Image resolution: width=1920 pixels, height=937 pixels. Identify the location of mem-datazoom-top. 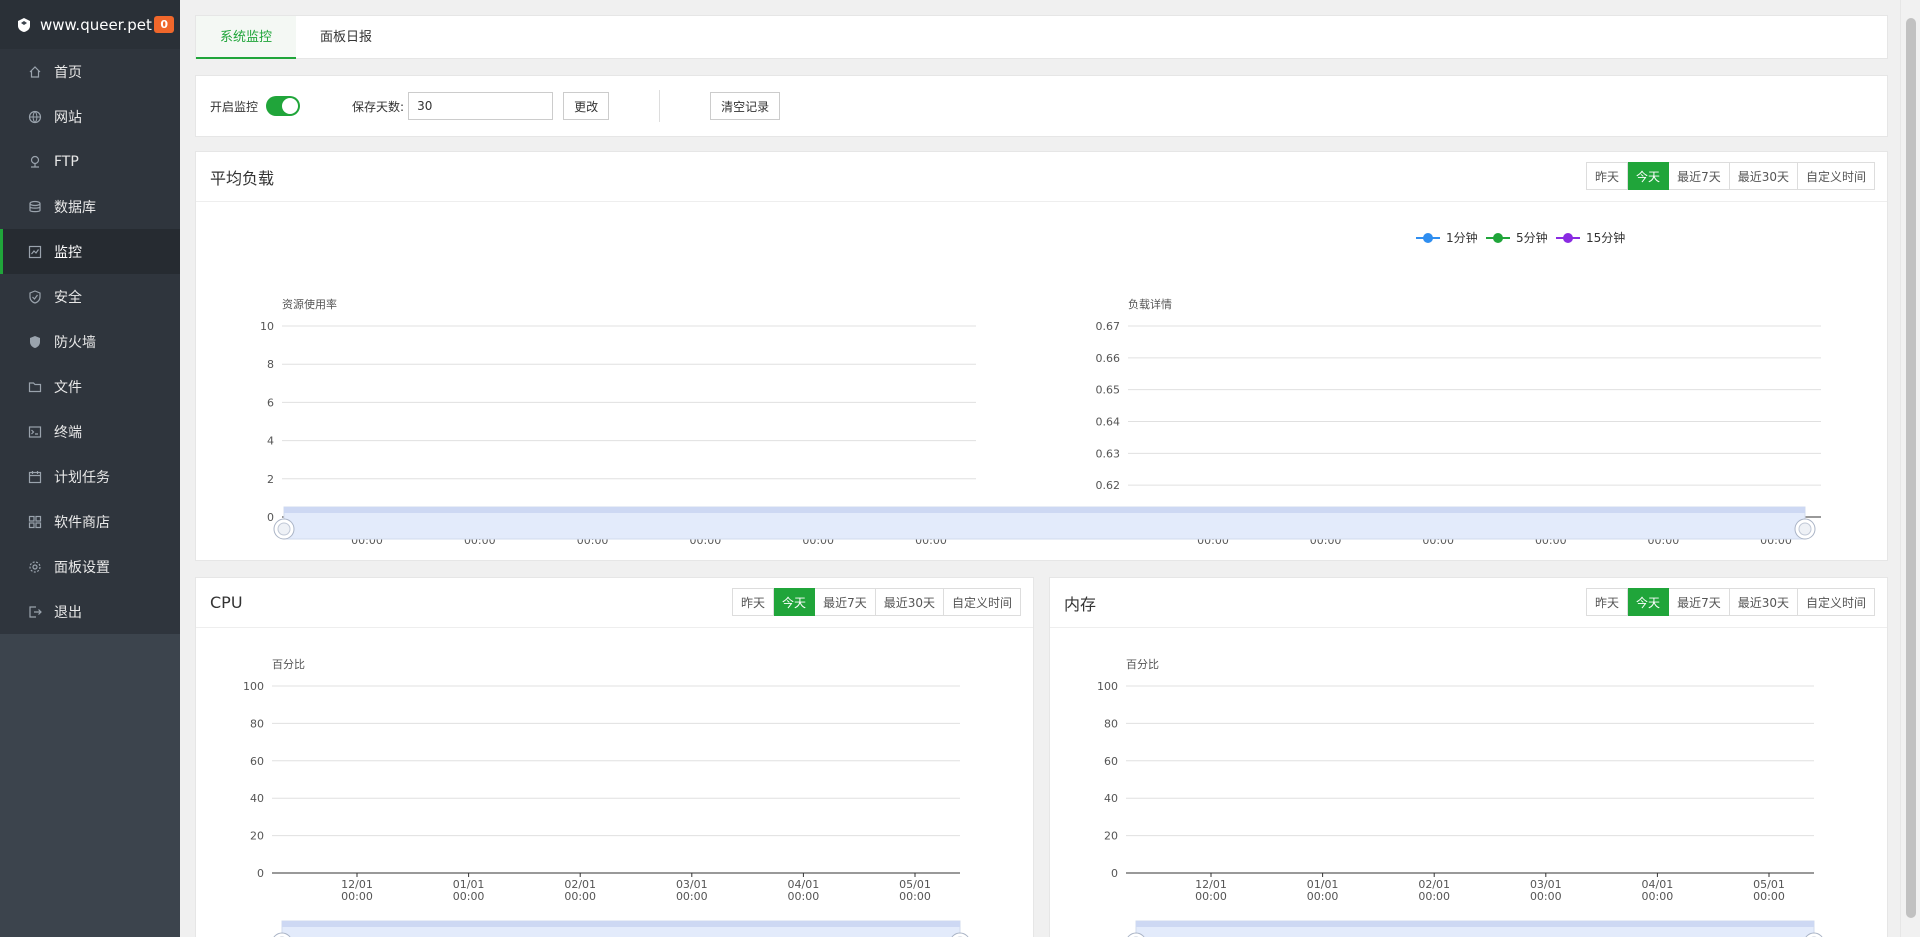
(1475, 924).